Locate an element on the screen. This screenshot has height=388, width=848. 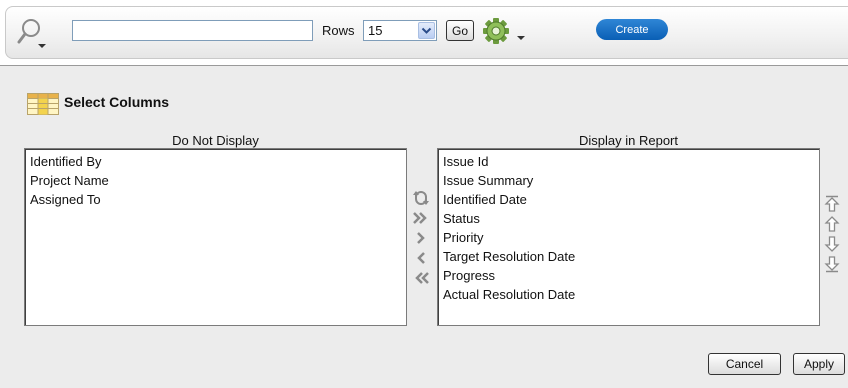
search-menu-icon is located at coordinates (33, 34).